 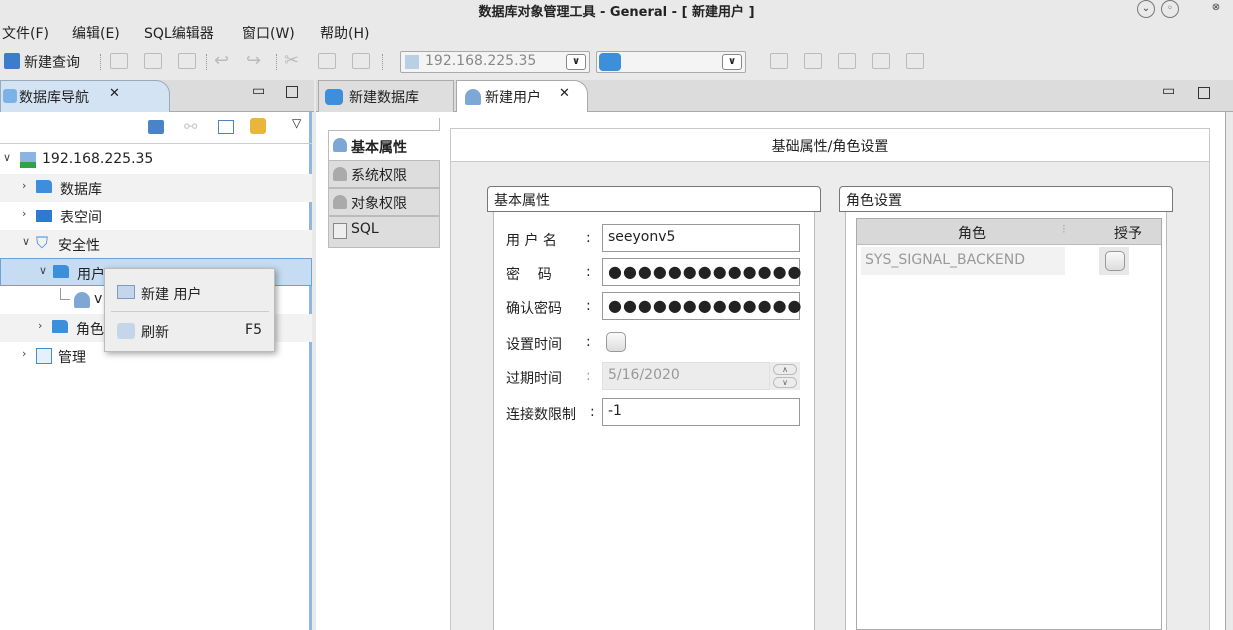 What do you see at coordinates (91, 275) in the screenshot?
I see `tree-label-users: 用户` at bounding box center [91, 275].